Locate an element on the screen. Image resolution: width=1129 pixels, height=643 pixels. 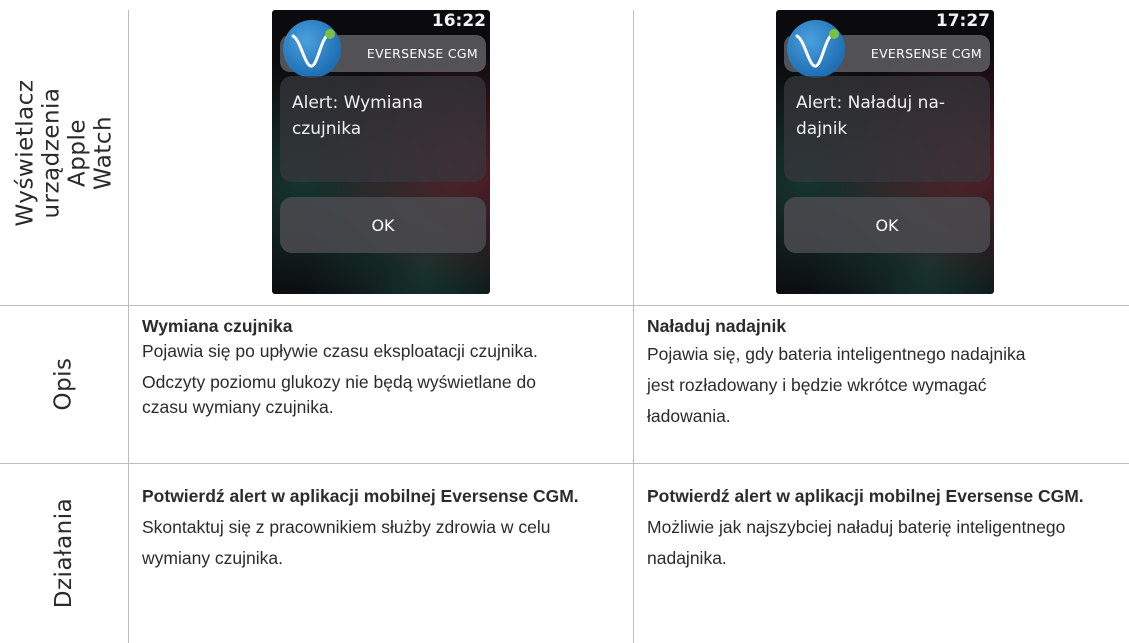
row-label-actions-text: Działania is located at coordinates (64, 553).